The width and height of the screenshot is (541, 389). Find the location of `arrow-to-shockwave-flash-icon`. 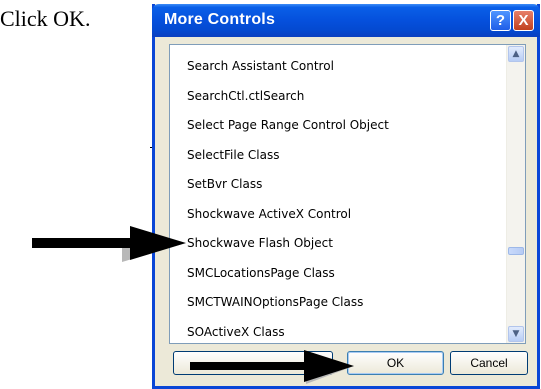

arrow-to-shockwave-flash-icon is located at coordinates (109, 244).